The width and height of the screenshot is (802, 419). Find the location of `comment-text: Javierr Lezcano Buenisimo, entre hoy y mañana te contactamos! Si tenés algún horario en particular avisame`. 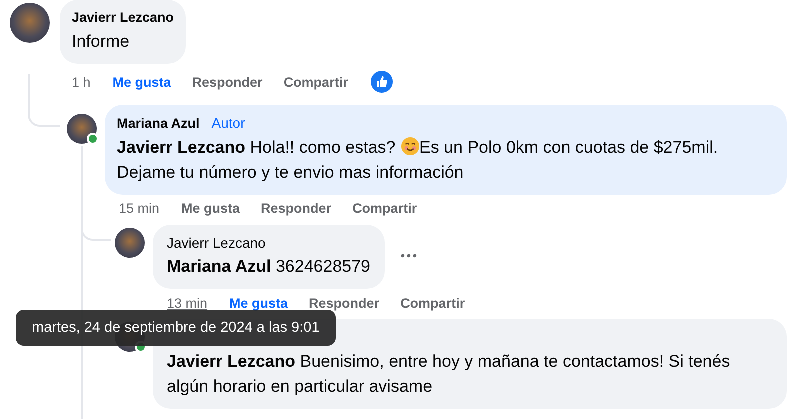

comment-text: Javierr Lezcano Buenisimo, entre hoy y mañana te contactamos! Si tenés algún horario en particular avisame is located at coordinates (449, 374).